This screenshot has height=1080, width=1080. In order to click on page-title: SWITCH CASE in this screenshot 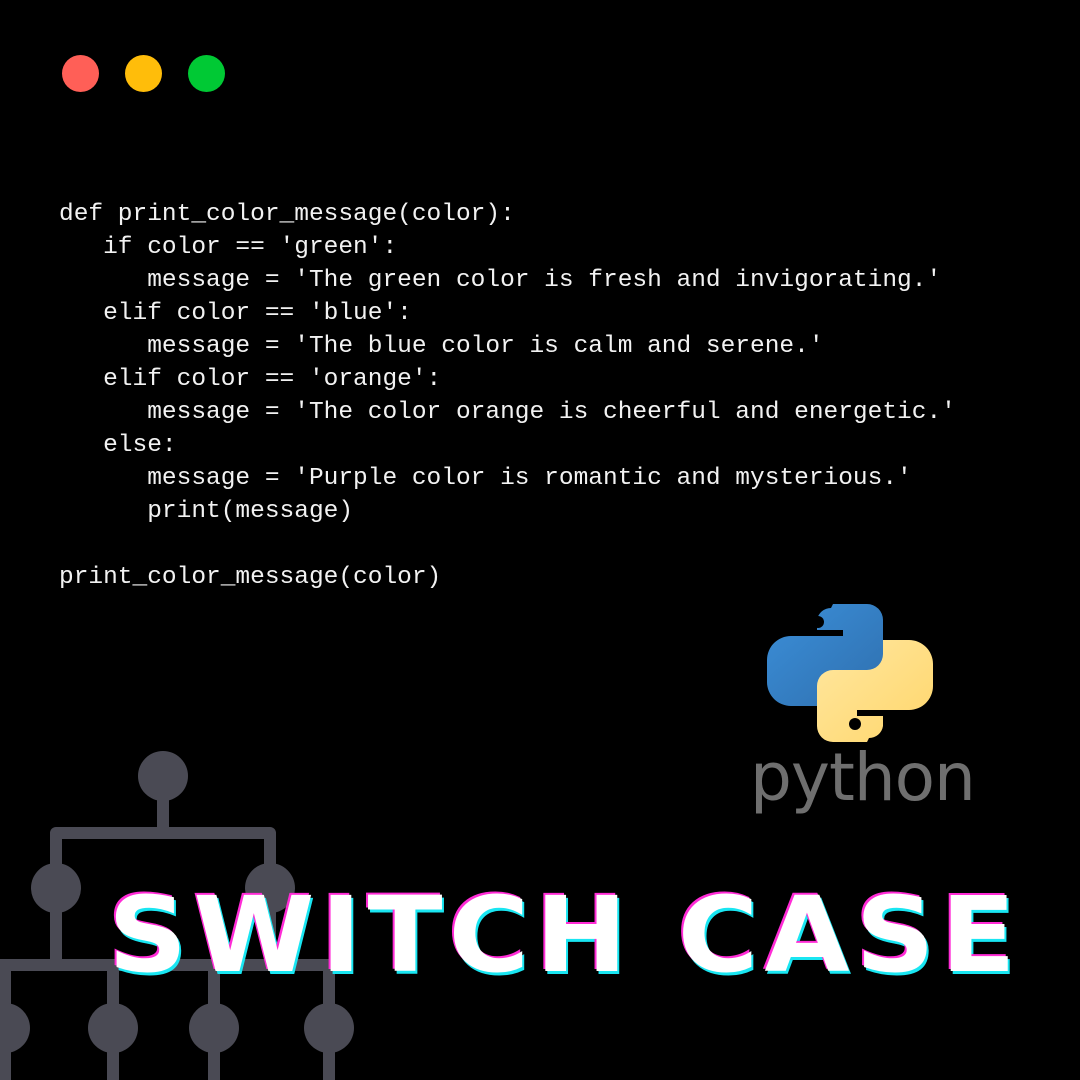, I will do `click(565, 935)`.